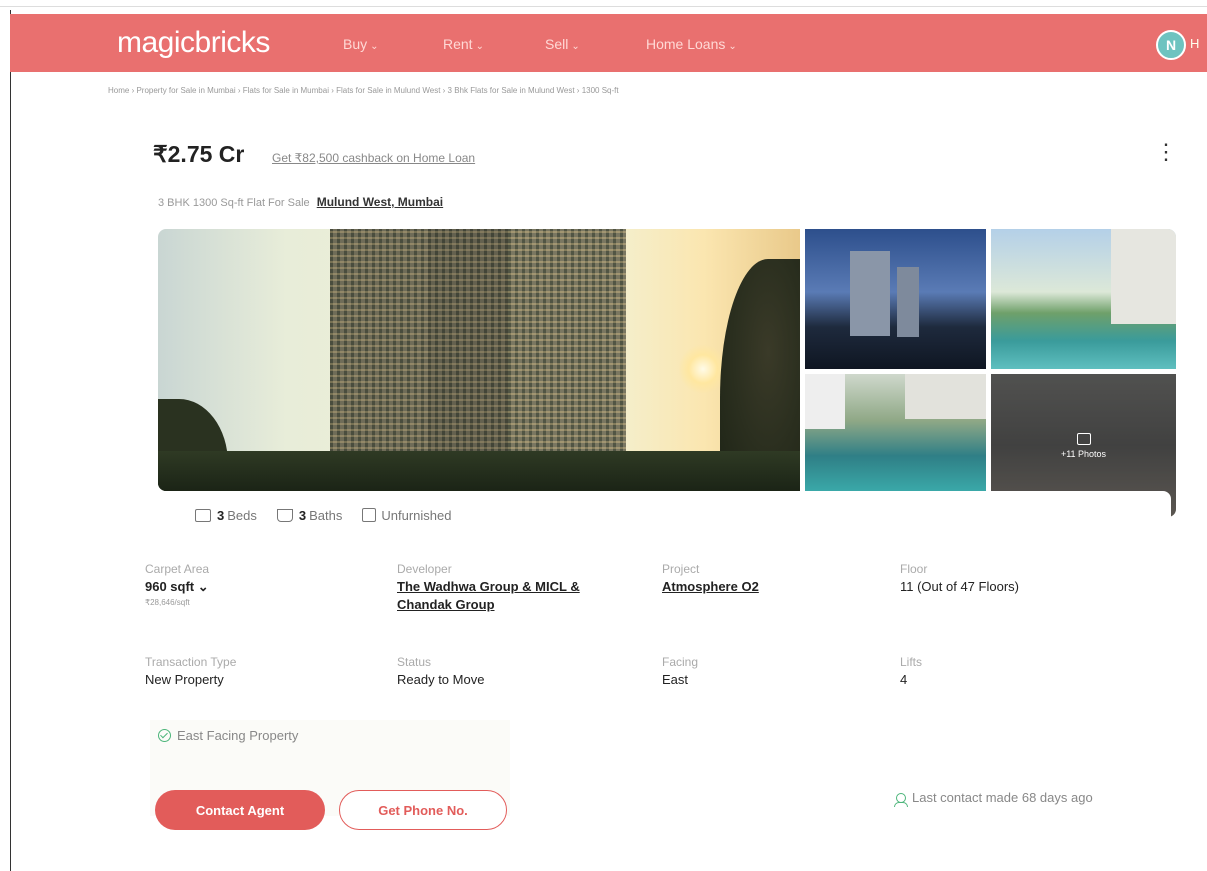 The height and width of the screenshot is (871, 1207). Describe the element at coordinates (904, 679) in the screenshot. I see `lifts-value: 4` at that location.